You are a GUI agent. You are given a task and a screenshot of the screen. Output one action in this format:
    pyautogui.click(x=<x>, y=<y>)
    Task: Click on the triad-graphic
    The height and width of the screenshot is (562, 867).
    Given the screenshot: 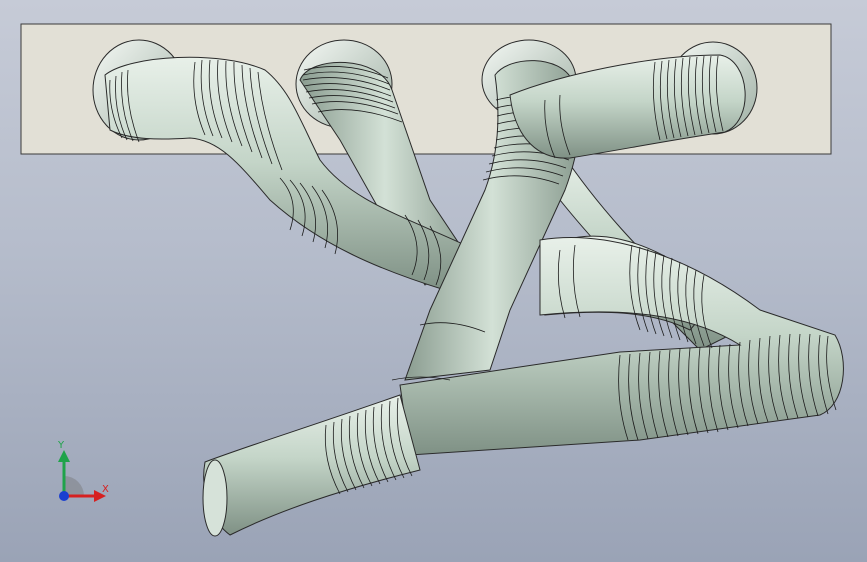 What is the action you would take?
    pyautogui.click(x=82, y=476)
    